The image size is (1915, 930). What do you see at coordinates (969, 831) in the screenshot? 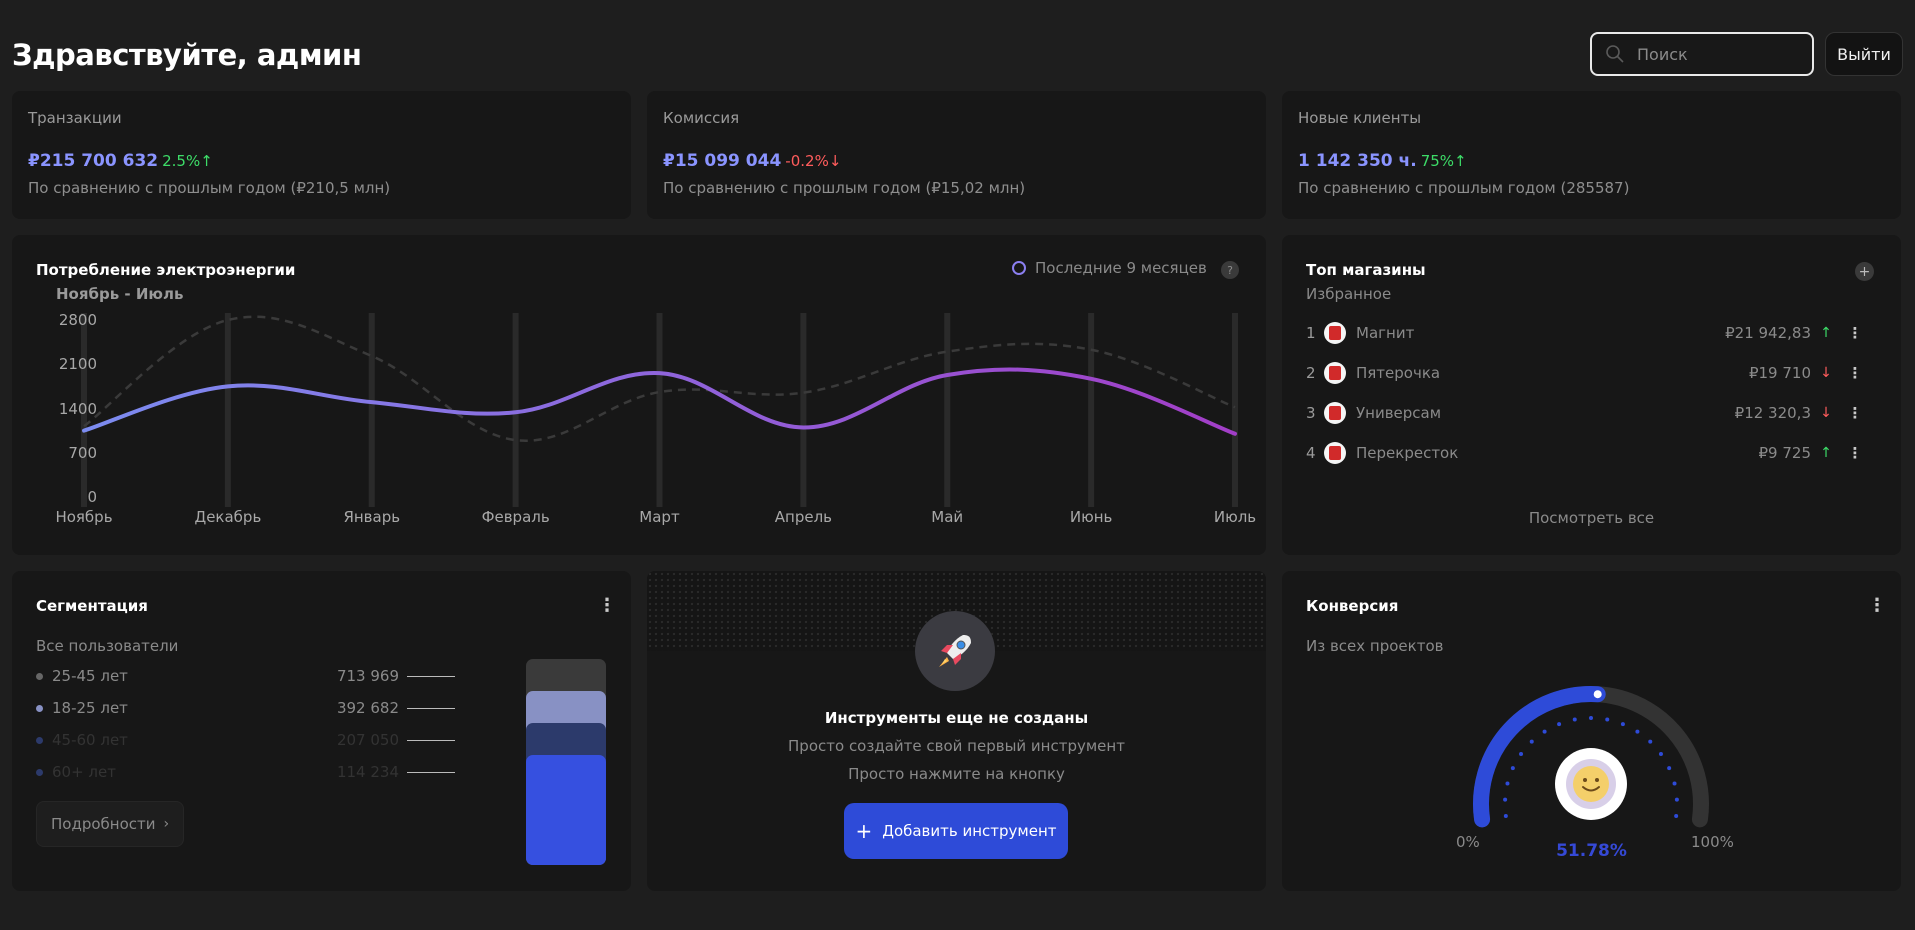
I see `add-tool-label: Добавить инструмент` at bounding box center [969, 831].